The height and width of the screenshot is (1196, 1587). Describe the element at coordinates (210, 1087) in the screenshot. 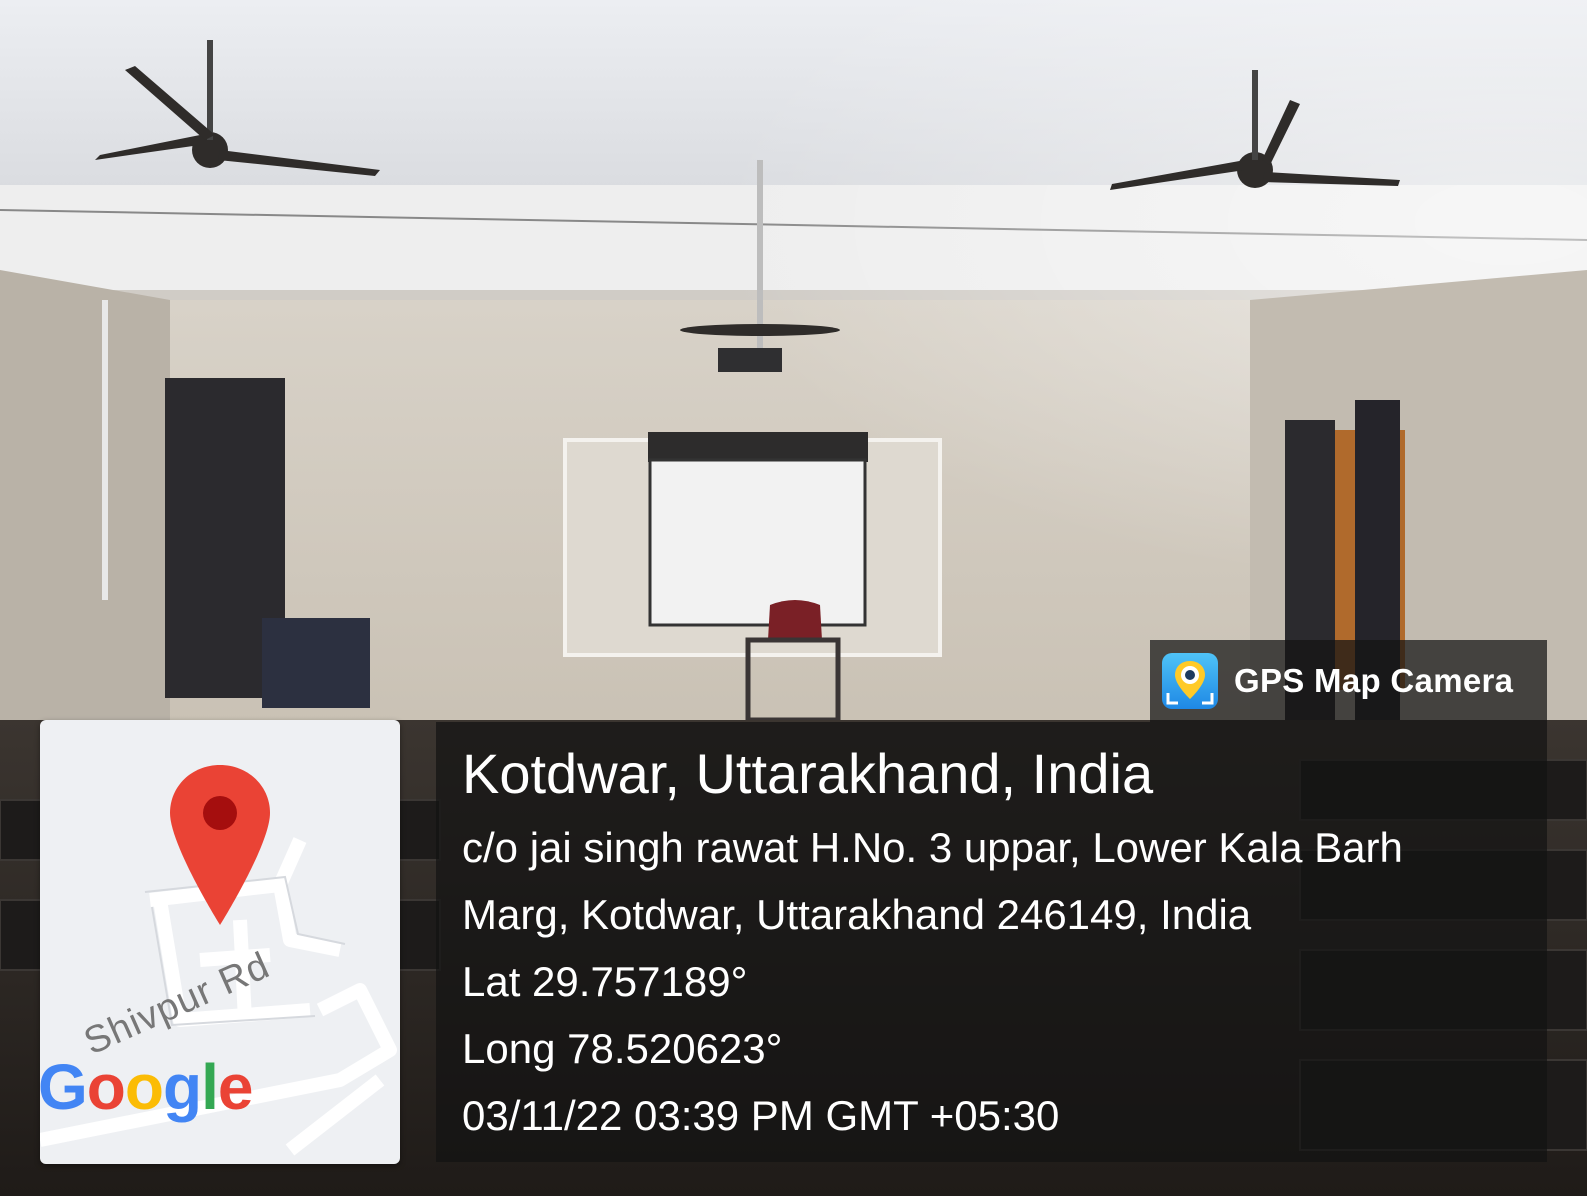

I see `logo-letter: l` at that location.